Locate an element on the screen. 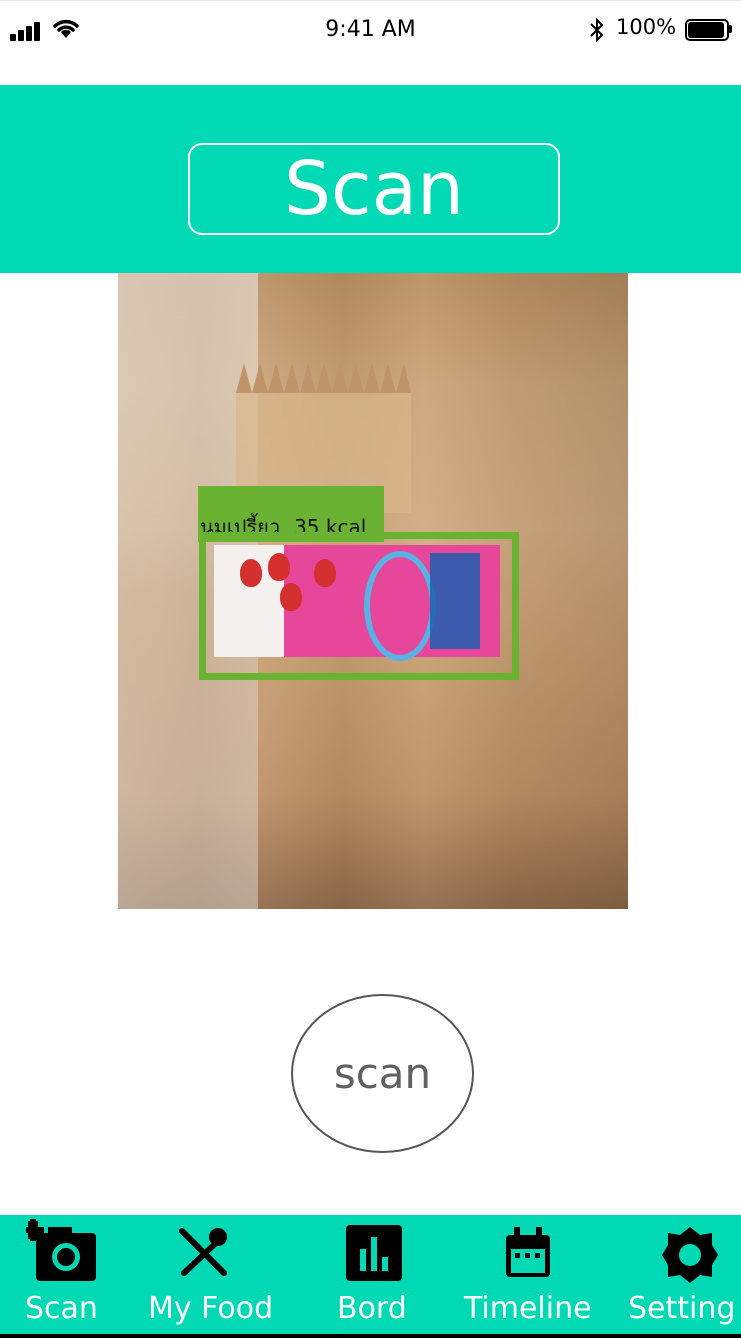 The image size is (741, 1338). fork-spoon-icon is located at coordinates (203, 1252).